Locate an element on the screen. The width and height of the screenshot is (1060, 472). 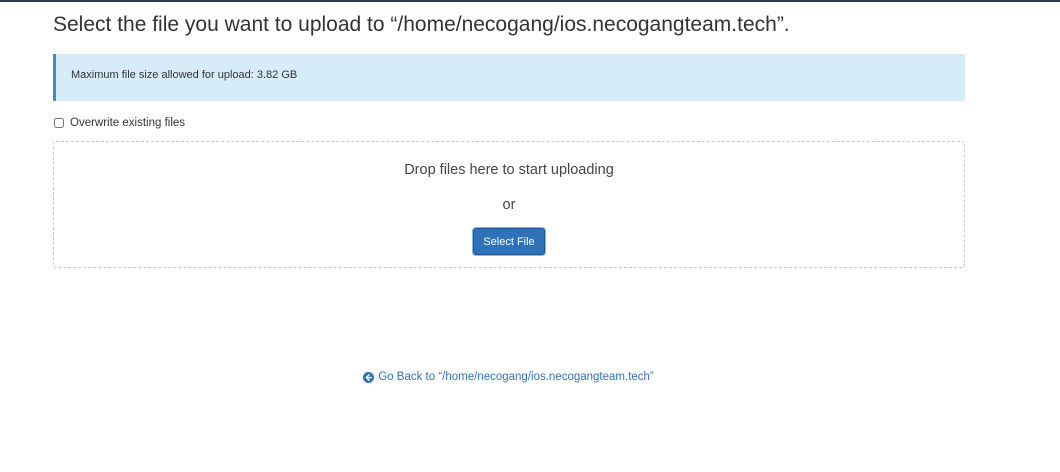
overwrite-option: Overwrite existing files is located at coordinates (119, 123).